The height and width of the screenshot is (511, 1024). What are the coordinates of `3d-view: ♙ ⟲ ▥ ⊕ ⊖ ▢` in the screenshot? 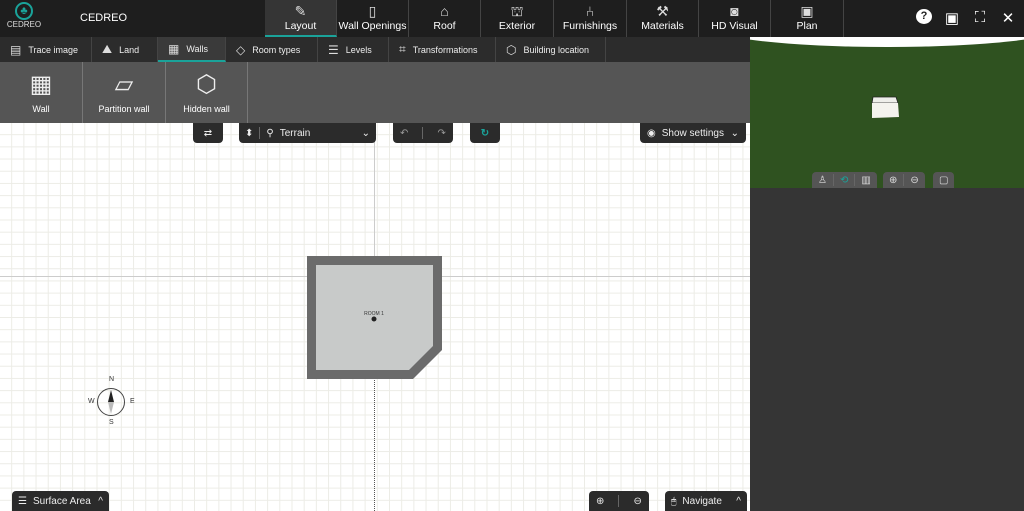 It's located at (887, 112).